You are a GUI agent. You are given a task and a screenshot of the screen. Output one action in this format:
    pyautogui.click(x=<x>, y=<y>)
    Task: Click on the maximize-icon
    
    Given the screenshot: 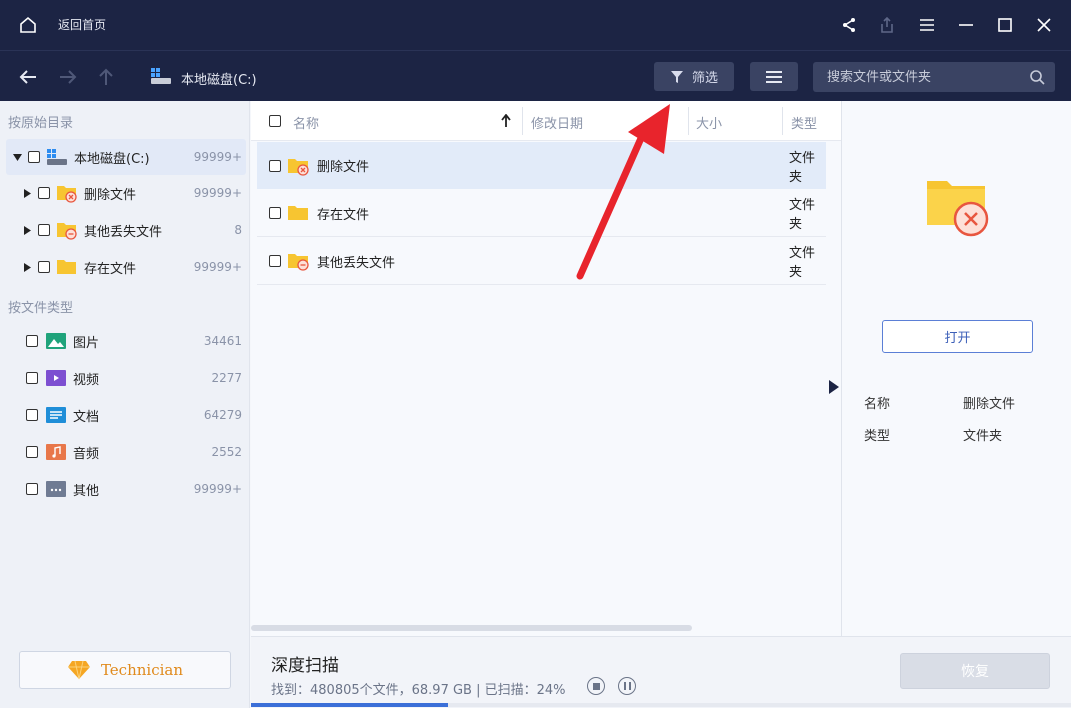 What is the action you would take?
    pyautogui.click(x=1005, y=25)
    